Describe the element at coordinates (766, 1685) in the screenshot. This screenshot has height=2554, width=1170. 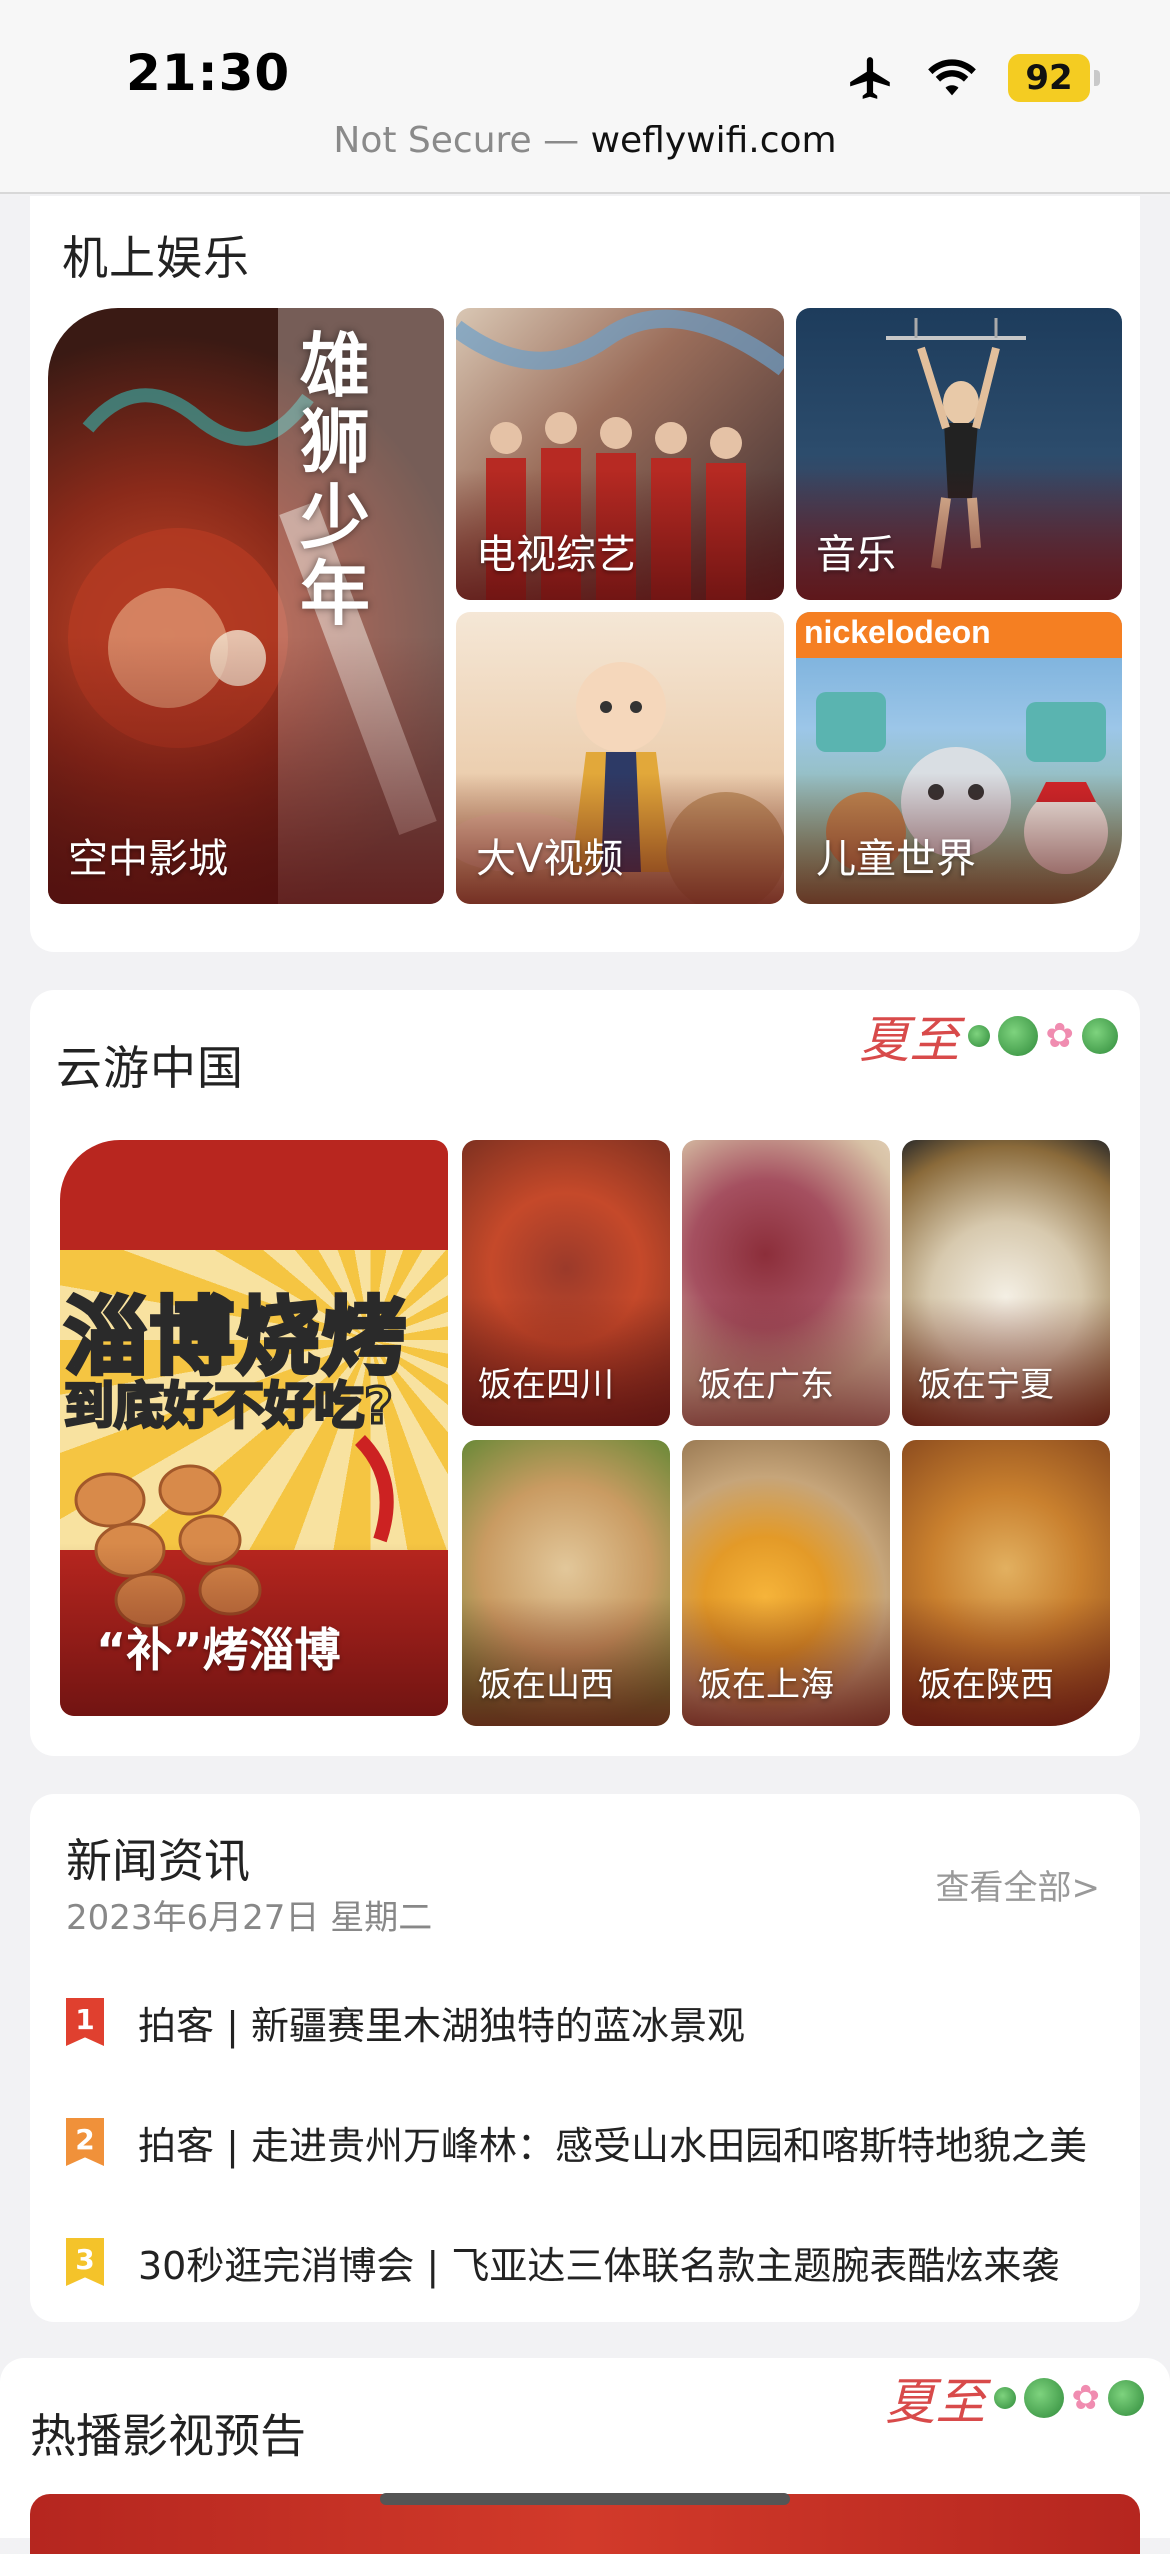
I see `tile-label: 饭在上海` at that location.